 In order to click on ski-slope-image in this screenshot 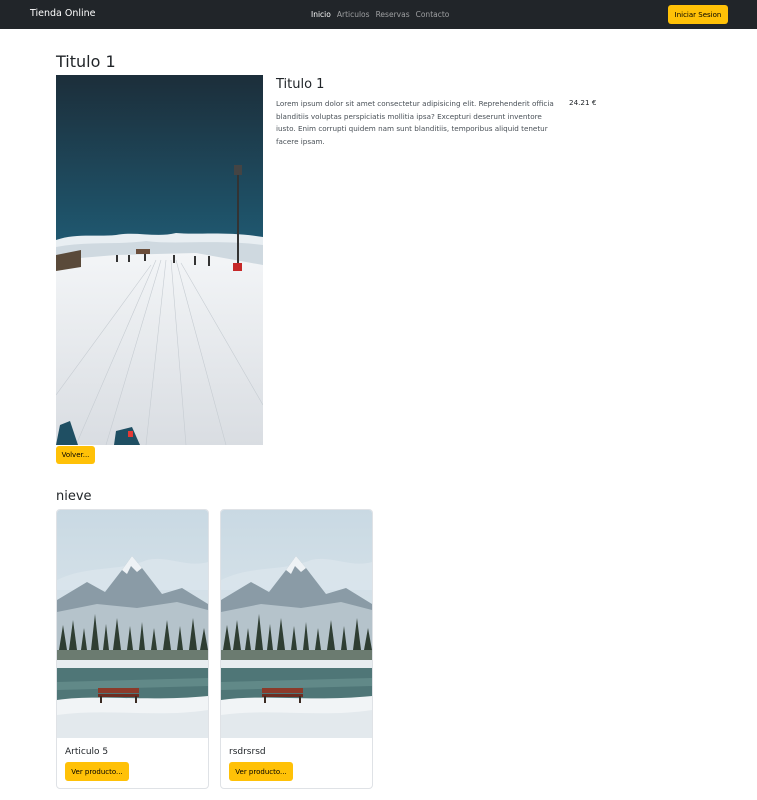, I will do `click(159, 260)`.